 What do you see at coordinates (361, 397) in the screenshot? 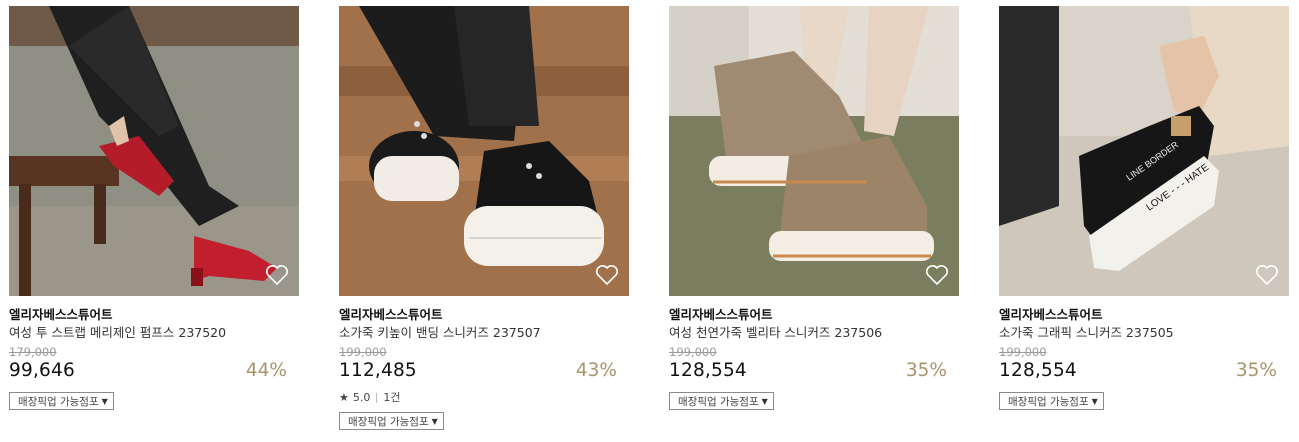
I see `rating-score: 5.0` at bounding box center [361, 397].